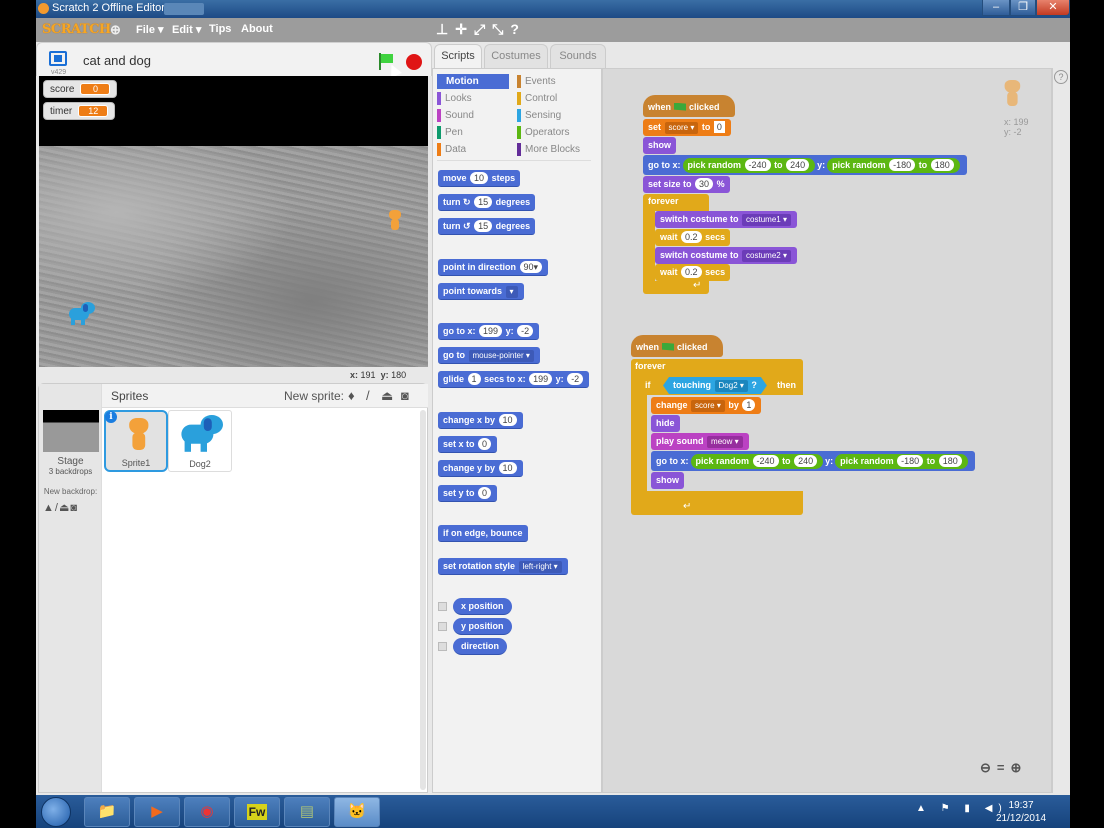  What do you see at coordinates (578, 56) in the screenshot?
I see `tab-sounds: Sounds` at bounding box center [578, 56].